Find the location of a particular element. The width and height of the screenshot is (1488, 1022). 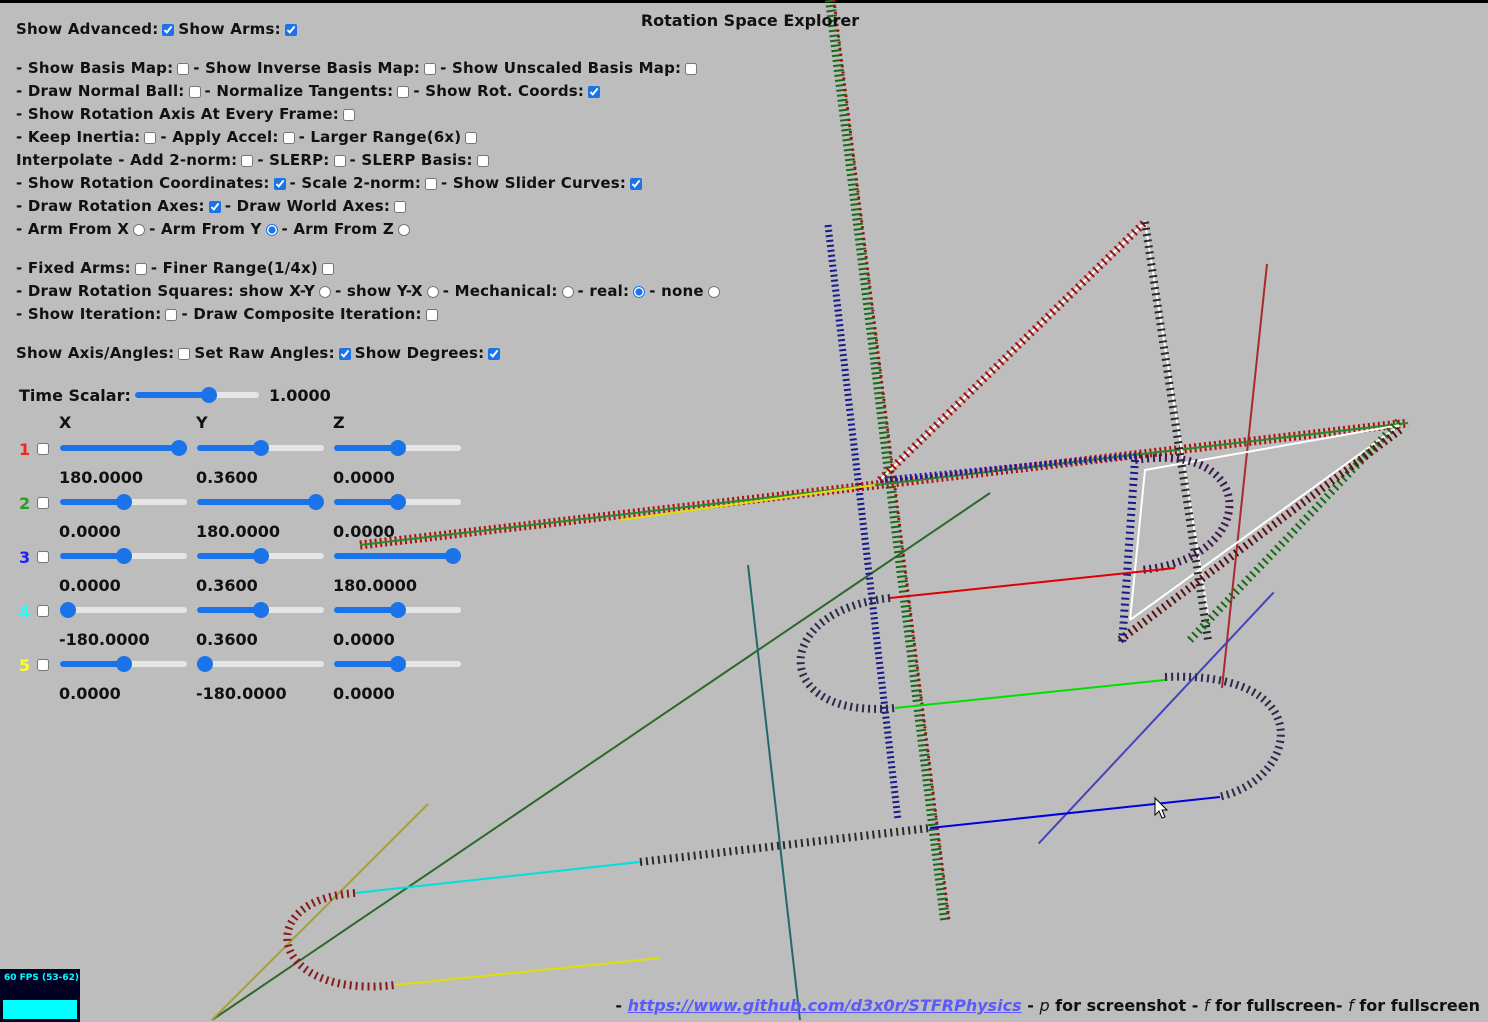

keep-inertia-checkbox is located at coordinates (150, 137).